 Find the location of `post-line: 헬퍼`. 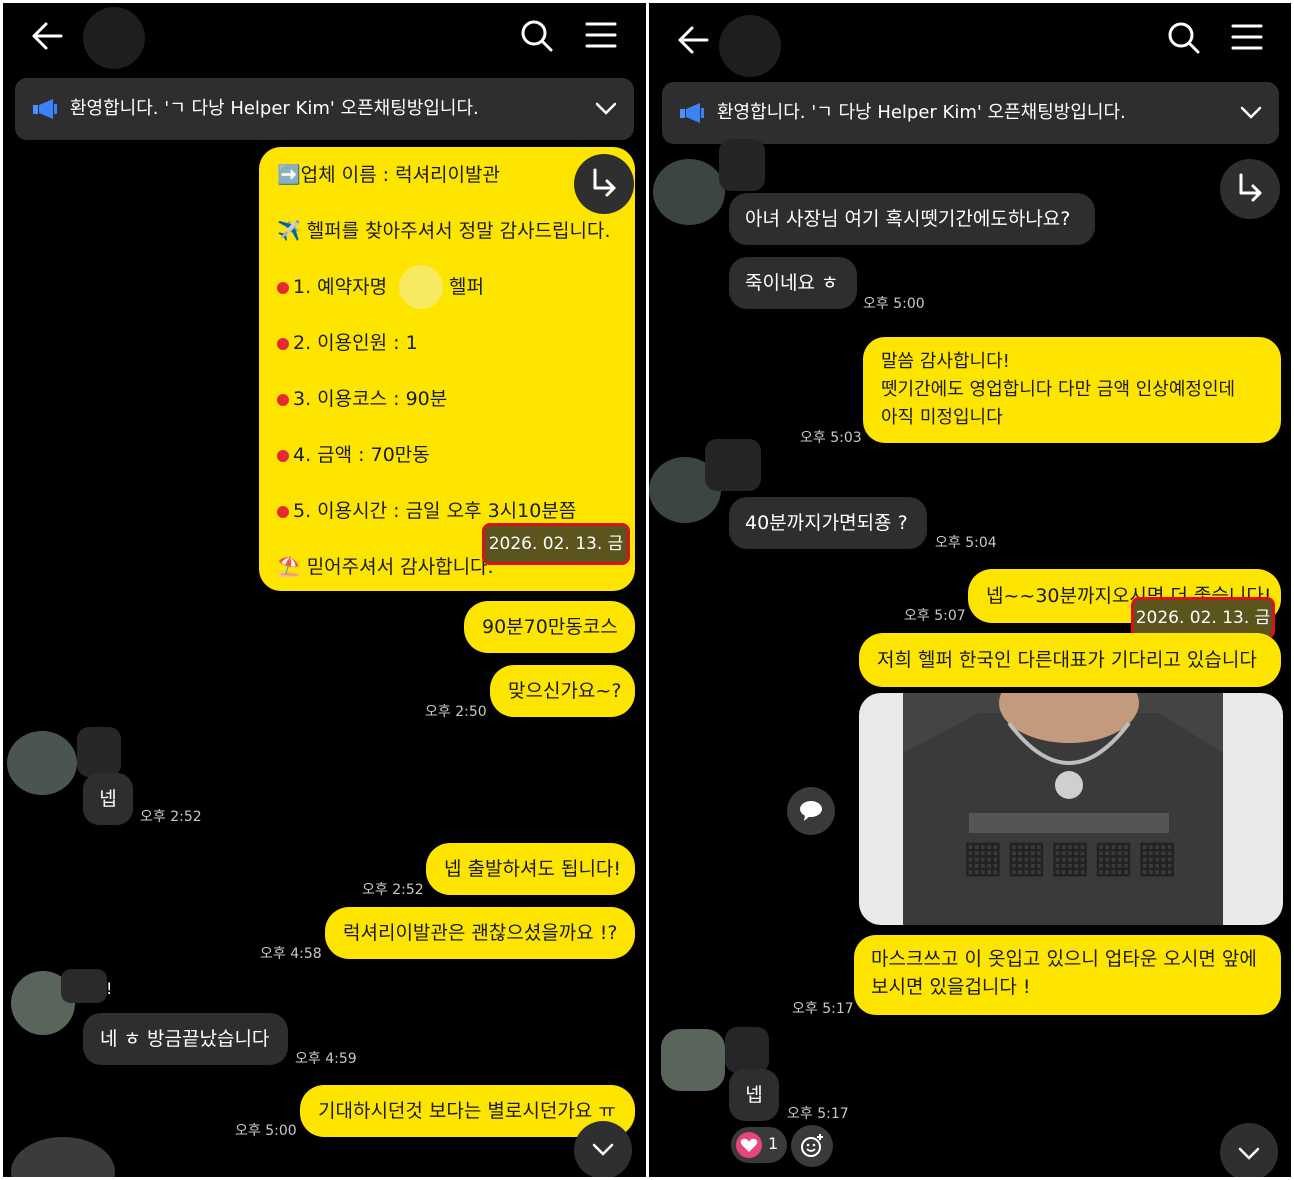

post-line: 헬퍼 is located at coordinates (466, 287).